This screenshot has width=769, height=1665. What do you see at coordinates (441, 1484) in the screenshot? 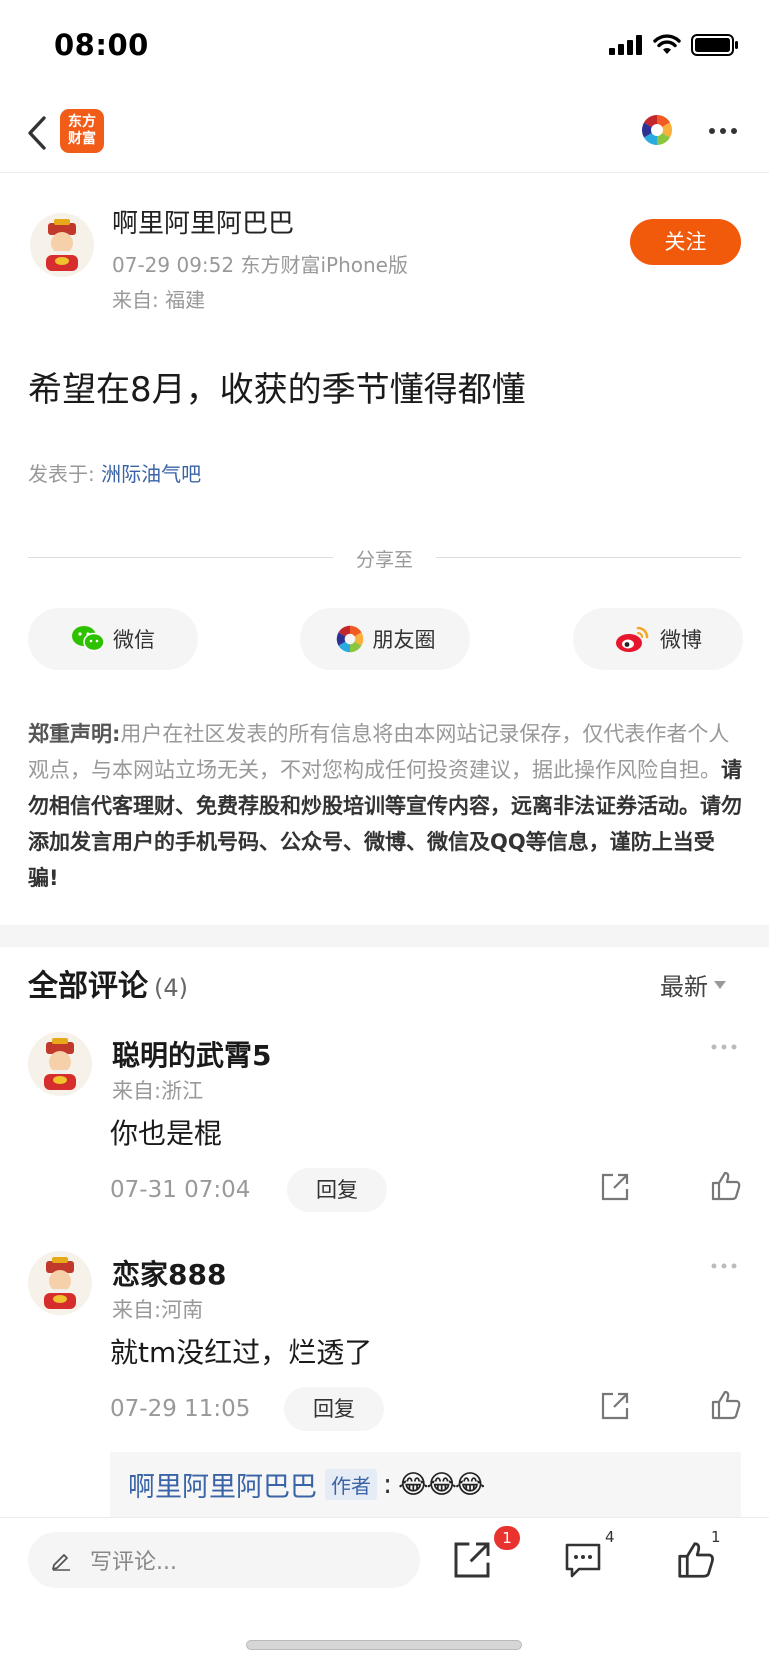
I see `reply-emoji: 😂😂😂` at bounding box center [441, 1484].